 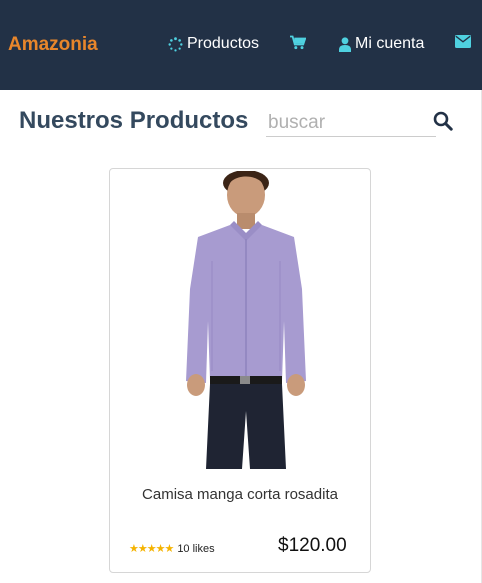 I want to click on envelope-icon, so click(x=463, y=41).